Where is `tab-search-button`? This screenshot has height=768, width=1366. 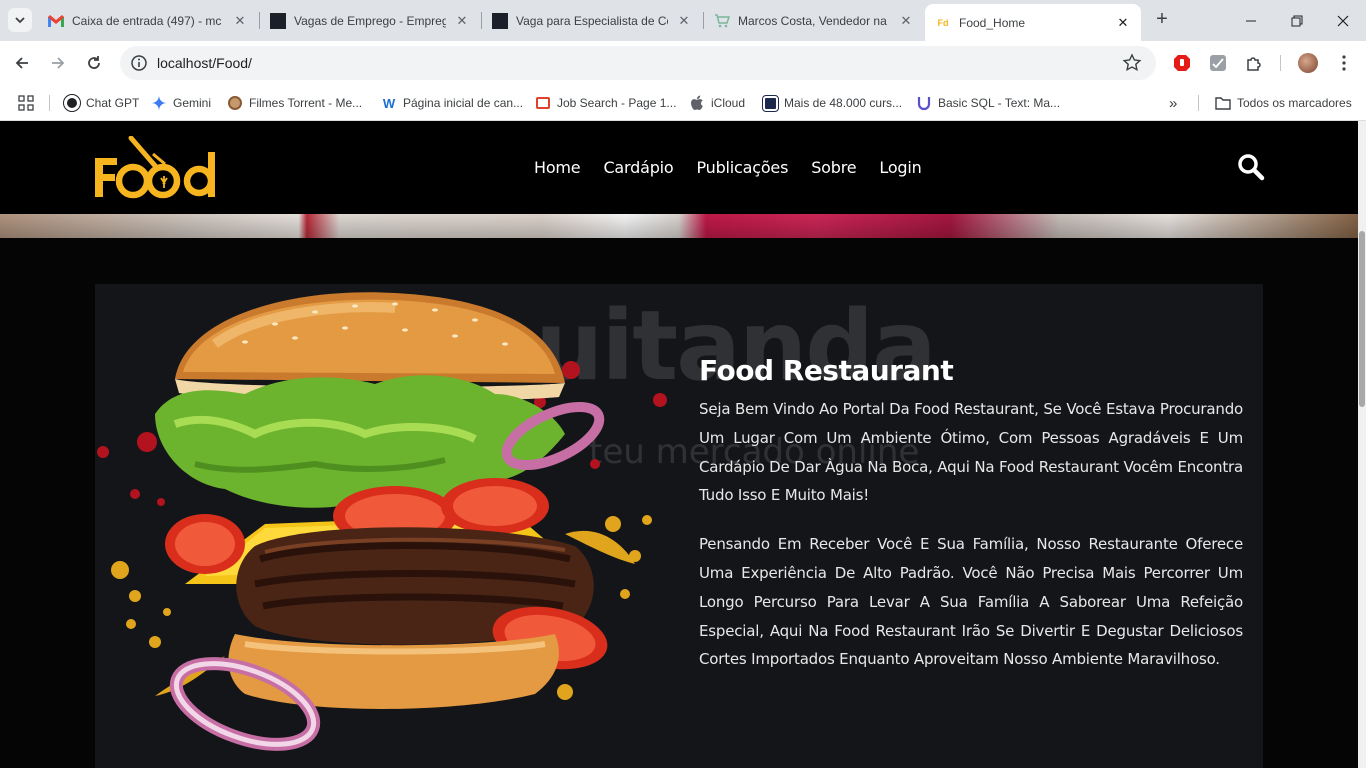
tab-search-button is located at coordinates (20, 20).